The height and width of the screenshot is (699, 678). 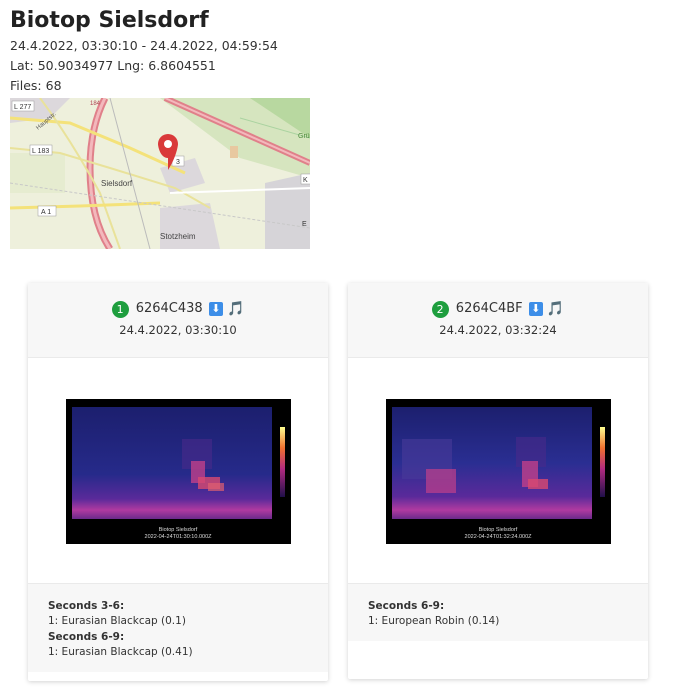 What do you see at coordinates (434, 621) in the screenshot?
I see `detection-item: 1: European Robin (0.14)` at bounding box center [434, 621].